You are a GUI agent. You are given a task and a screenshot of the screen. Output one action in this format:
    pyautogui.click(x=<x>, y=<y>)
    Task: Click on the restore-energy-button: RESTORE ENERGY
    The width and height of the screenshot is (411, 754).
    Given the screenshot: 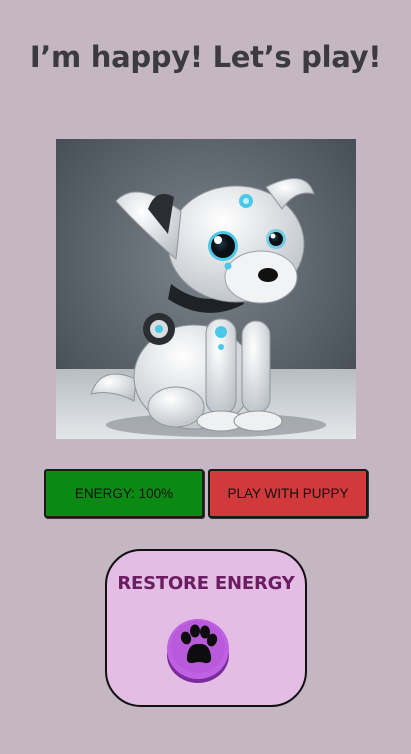 What is the action you would take?
    pyautogui.click(x=206, y=628)
    